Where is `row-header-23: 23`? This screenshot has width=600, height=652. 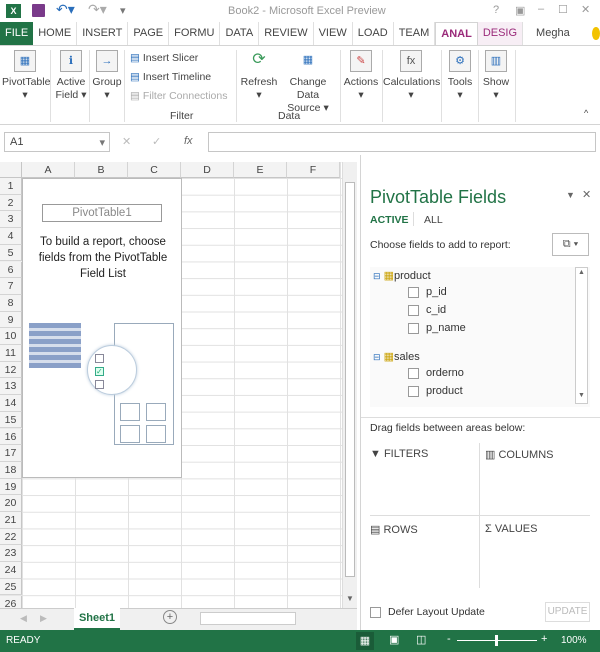
row-header-23: 23 is located at coordinates (11, 554).